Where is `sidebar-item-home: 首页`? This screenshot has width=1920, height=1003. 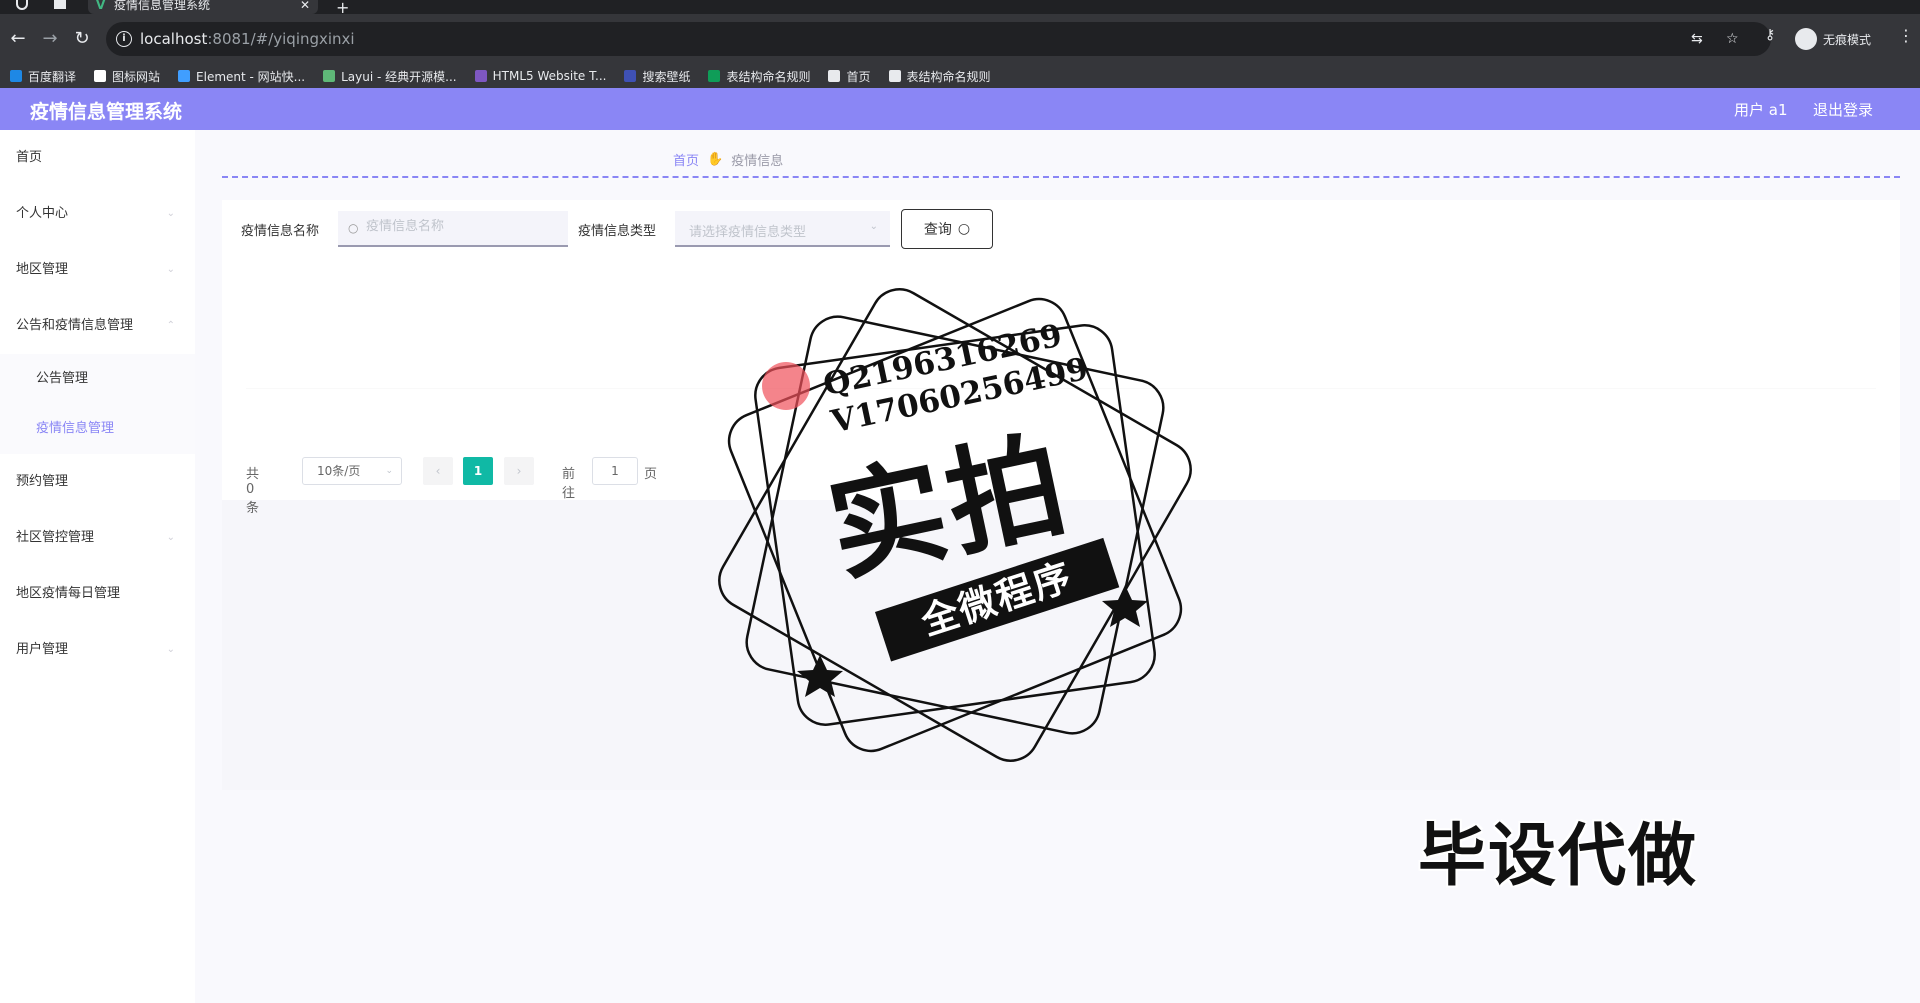
sidebar-item-home: 首页 is located at coordinates (97, 158).